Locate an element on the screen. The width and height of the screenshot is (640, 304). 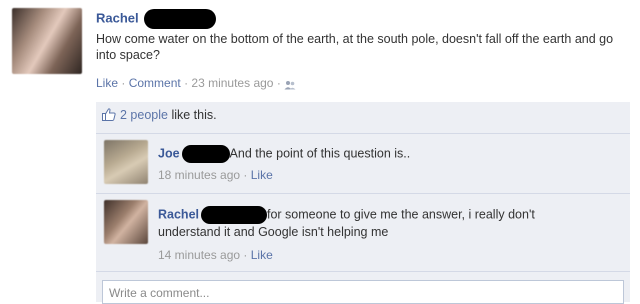
likes-suffix: like this. is located at coordinates (194, 115).